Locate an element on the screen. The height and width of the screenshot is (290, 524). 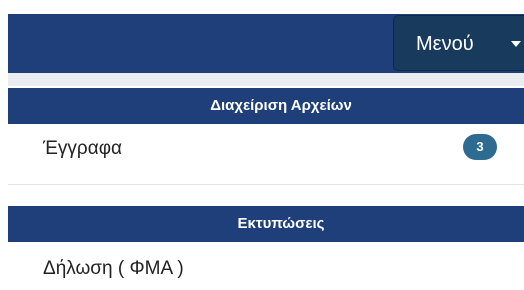
caret-down-icon is located at coordinates (516, 44).